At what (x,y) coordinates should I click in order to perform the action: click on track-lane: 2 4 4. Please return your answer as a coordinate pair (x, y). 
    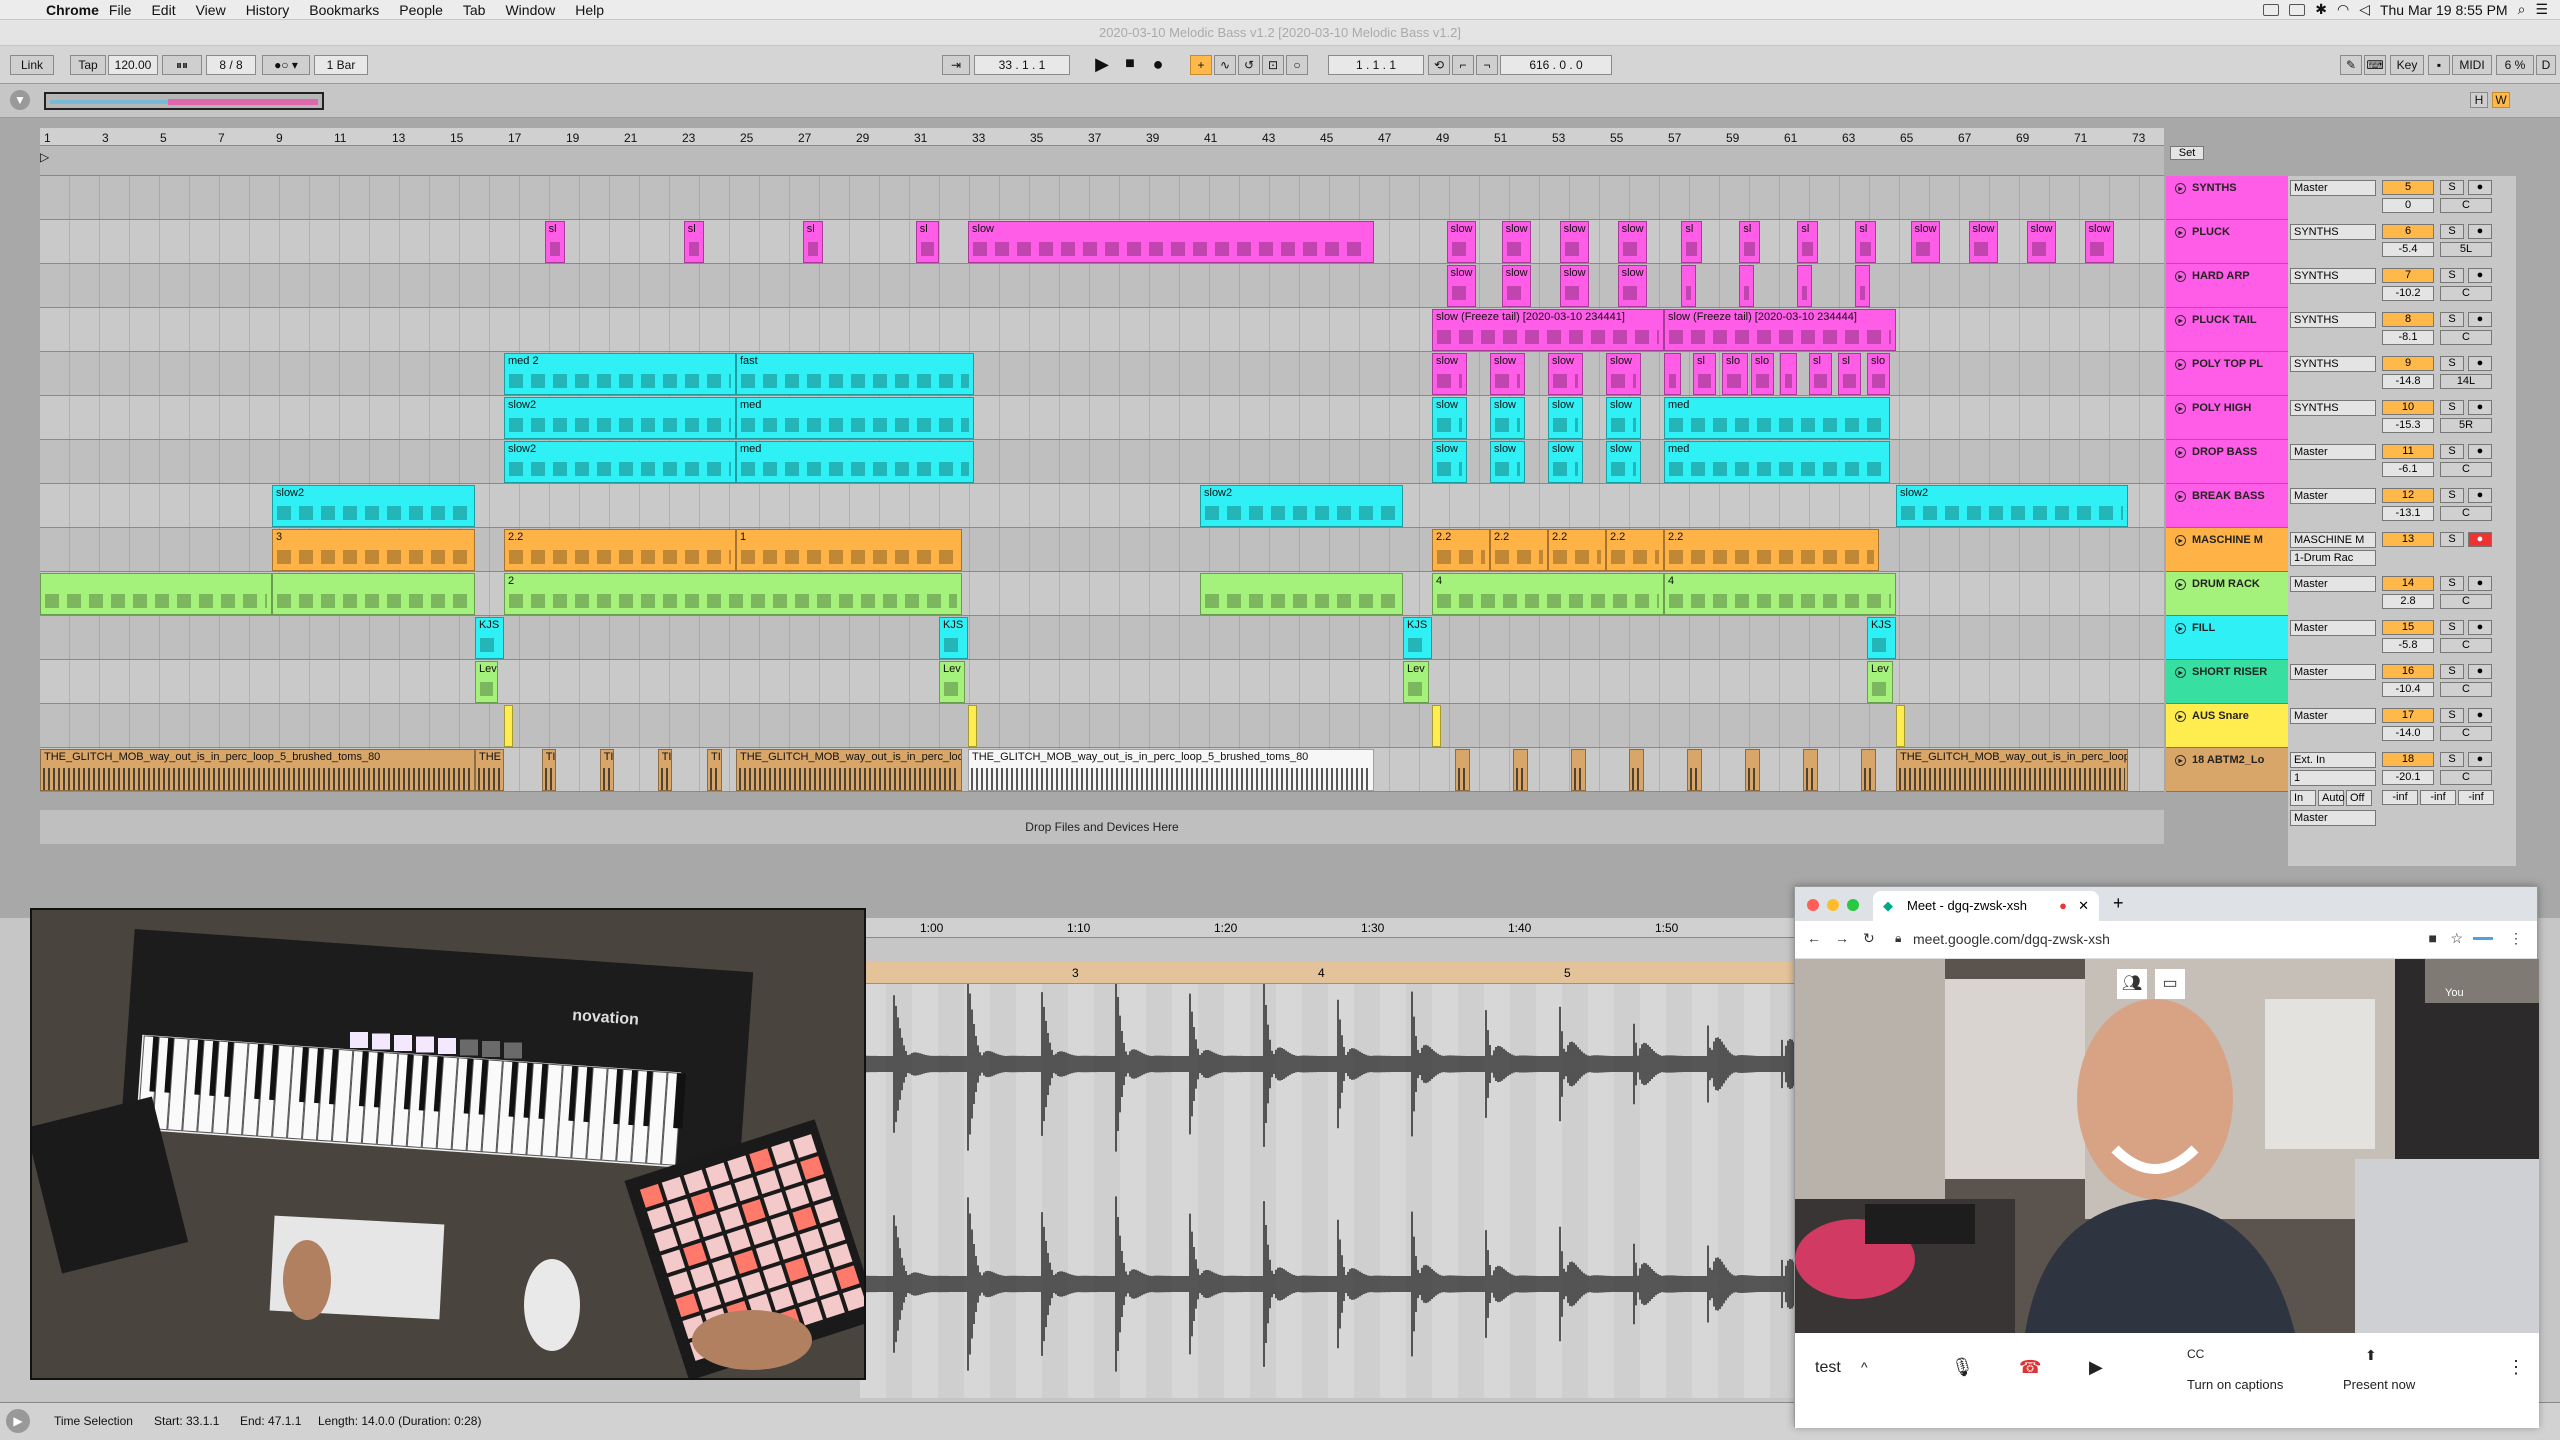
    Looking at the image, I should click on (1102, 594).